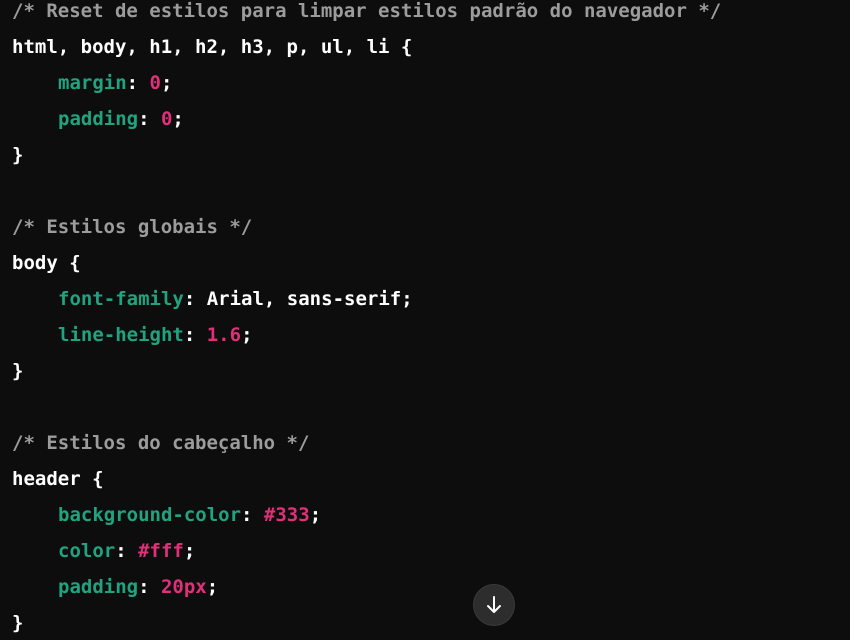 The width and height of the screenshot is (850, 640). Describe the element at coordinates (366, 227) in the screenshot. I see `code-line: /* Estilos globais */` at that location.